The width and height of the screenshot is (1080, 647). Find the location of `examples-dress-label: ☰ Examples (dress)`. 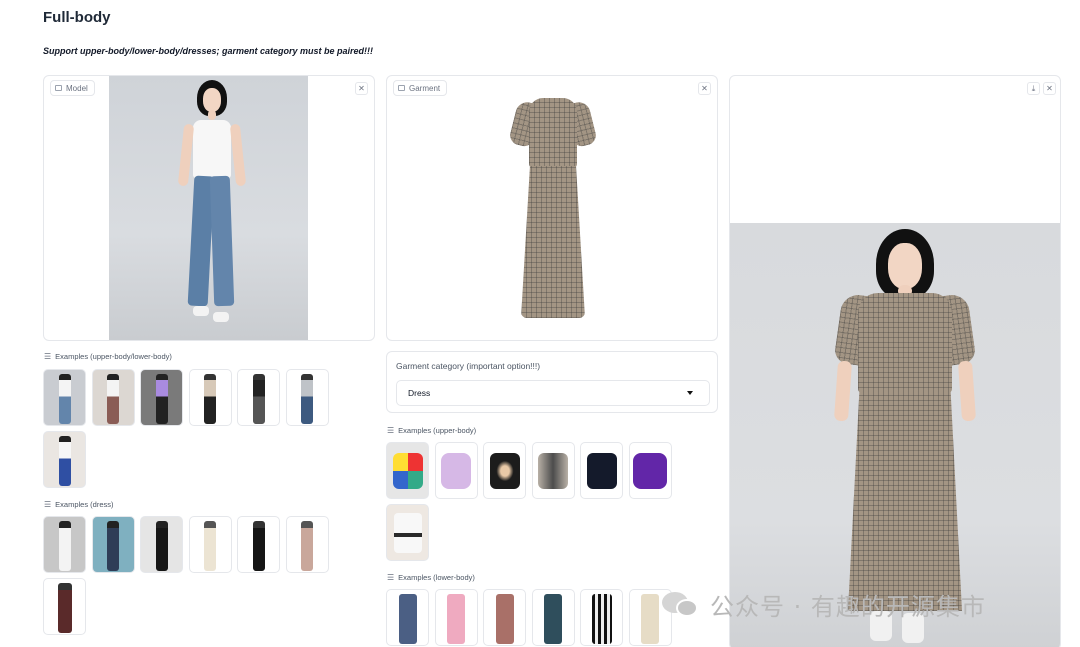

examples-dress-label: ☰ Examples (dress) is located at coordinates (79, 504).